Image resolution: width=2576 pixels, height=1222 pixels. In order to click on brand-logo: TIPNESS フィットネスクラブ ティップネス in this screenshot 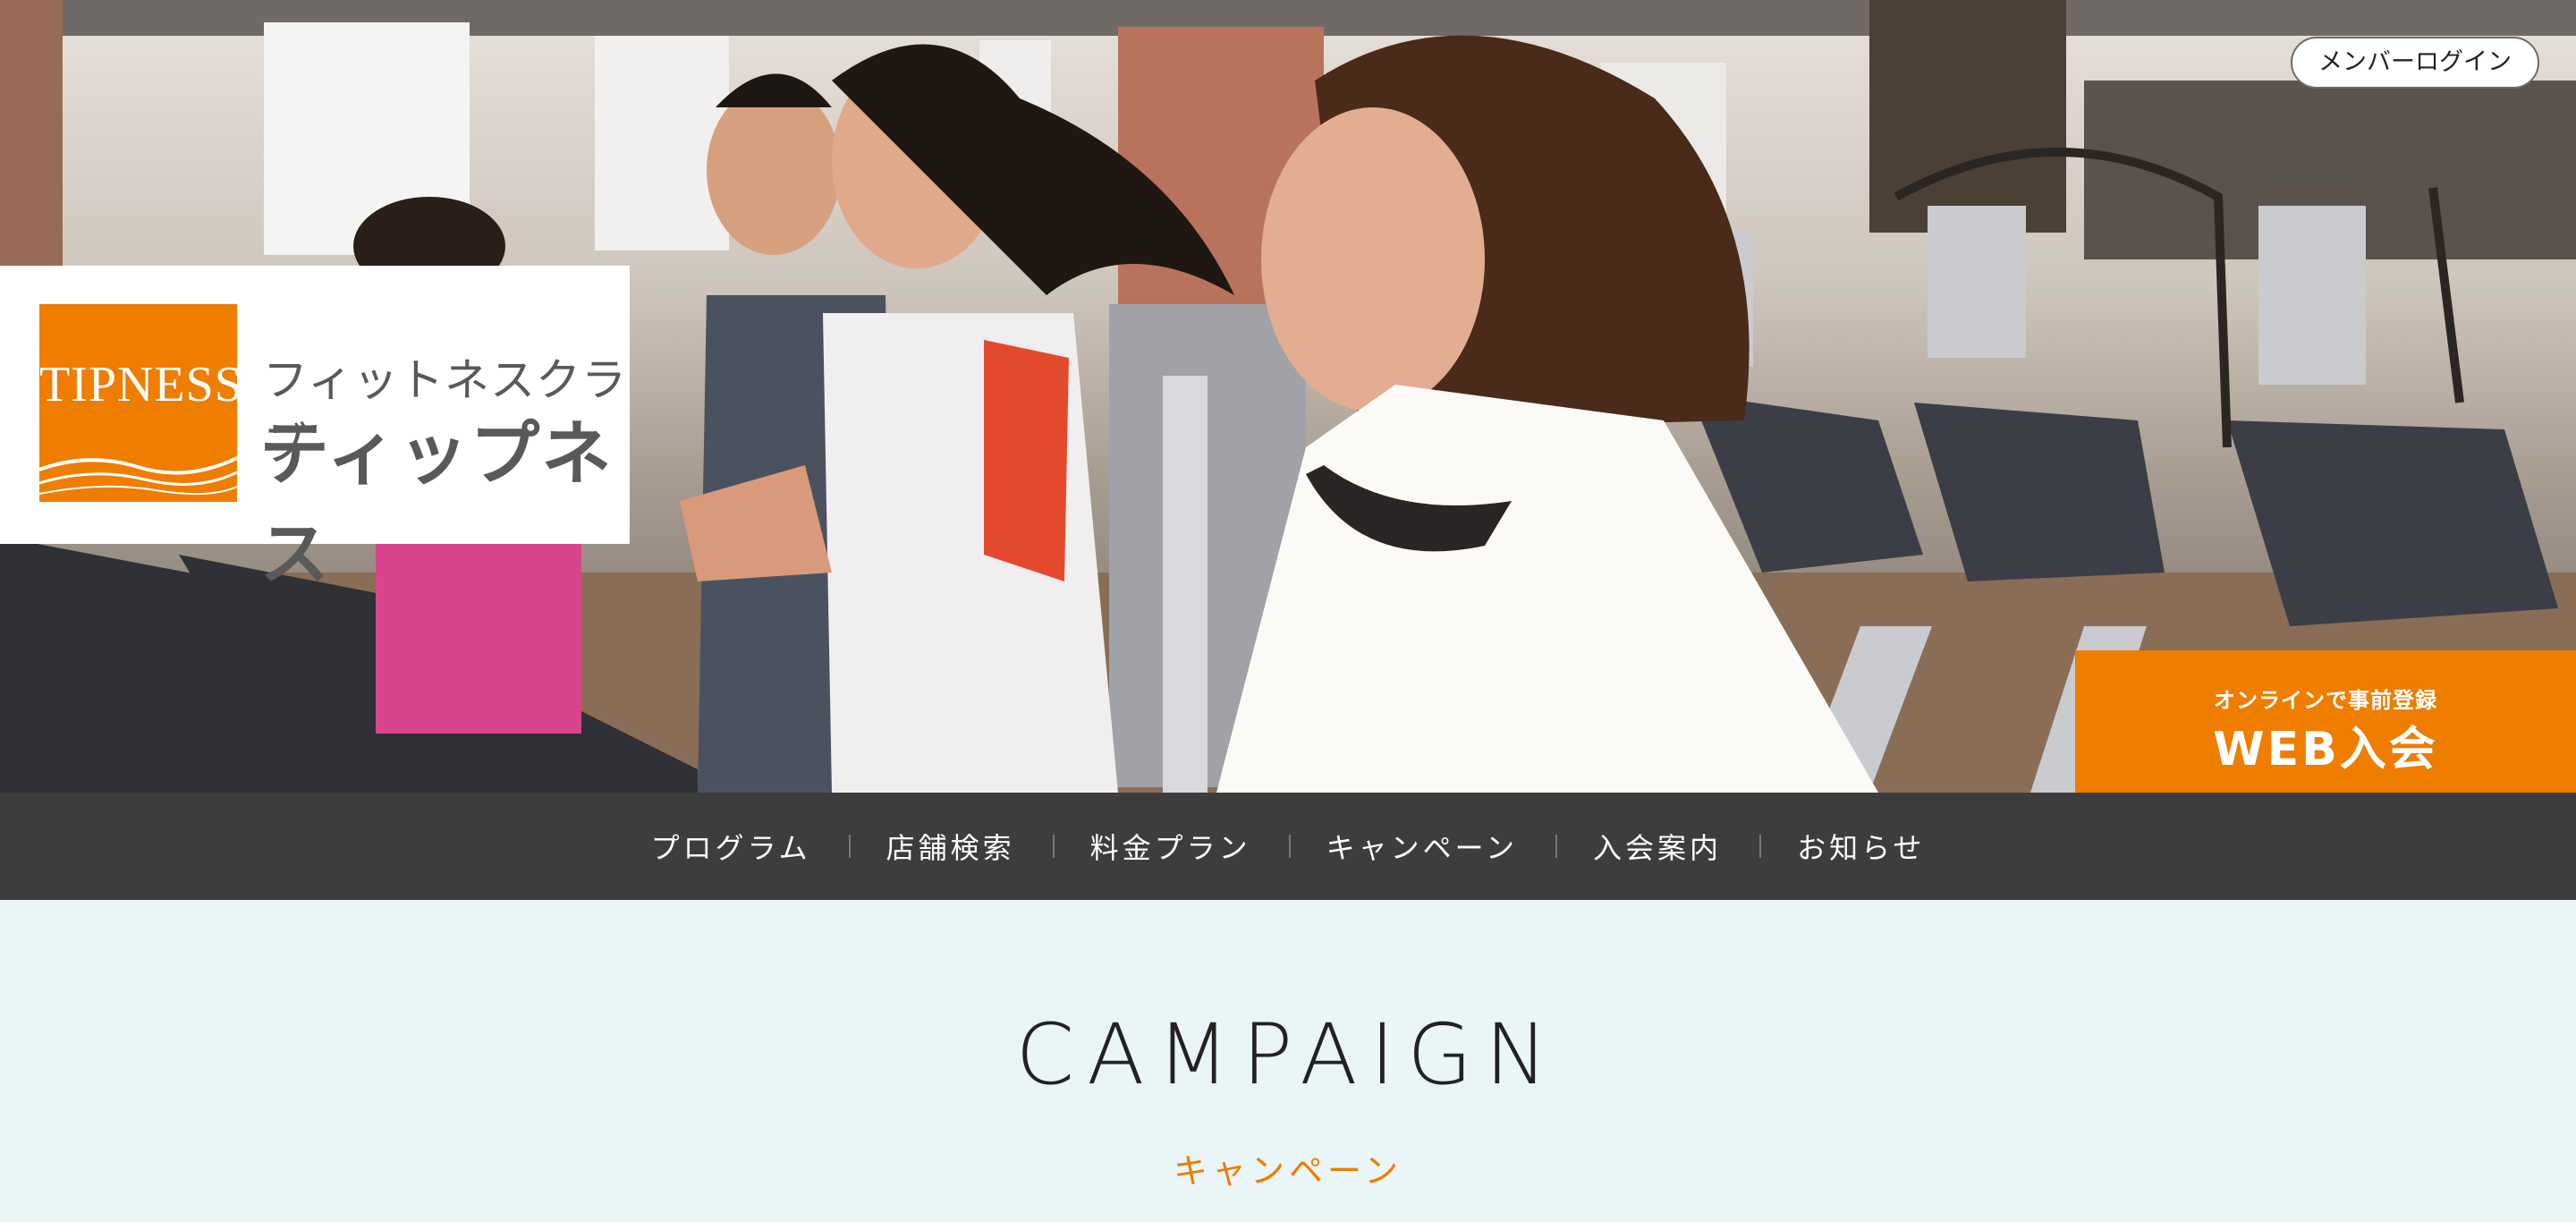, I will do `click(315, 430)`.